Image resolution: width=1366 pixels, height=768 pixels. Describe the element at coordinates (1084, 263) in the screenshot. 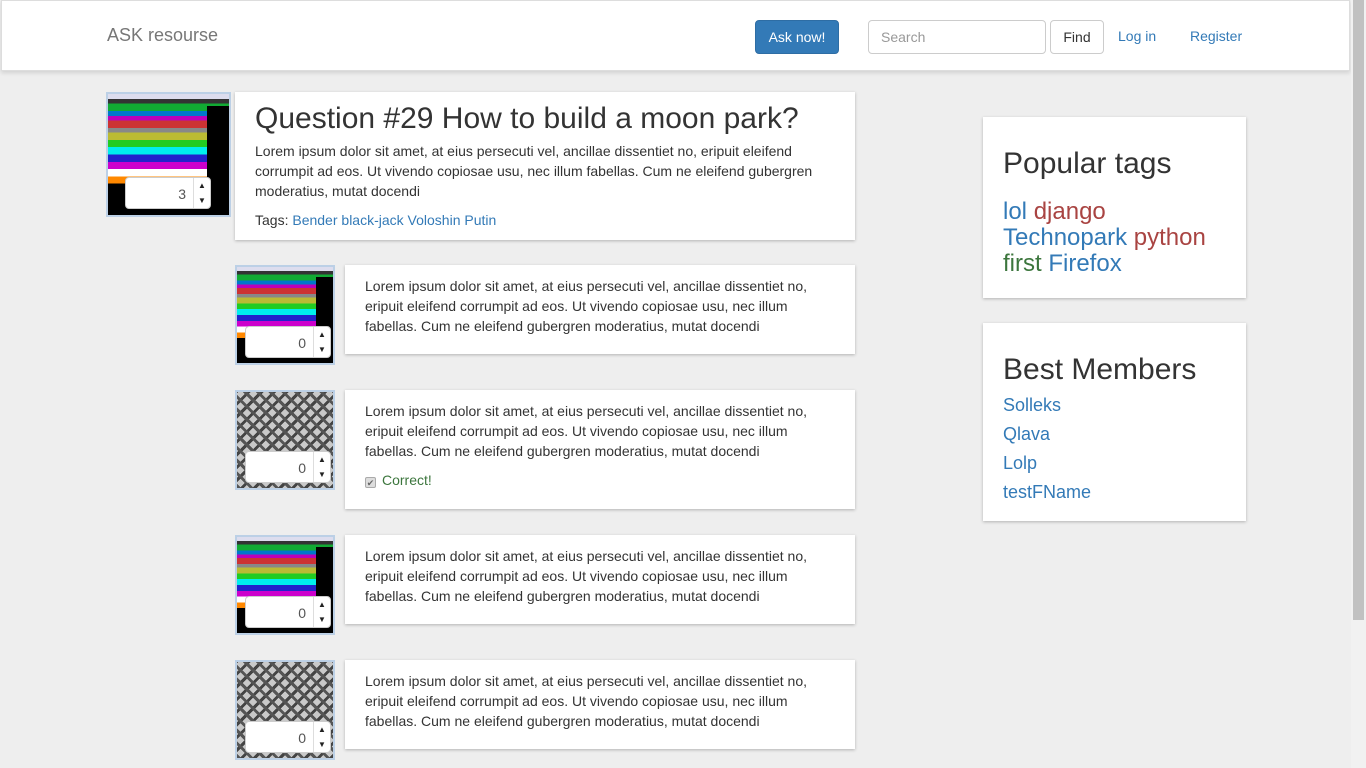

I see `tag-cloud-item: Firefox` at that location.